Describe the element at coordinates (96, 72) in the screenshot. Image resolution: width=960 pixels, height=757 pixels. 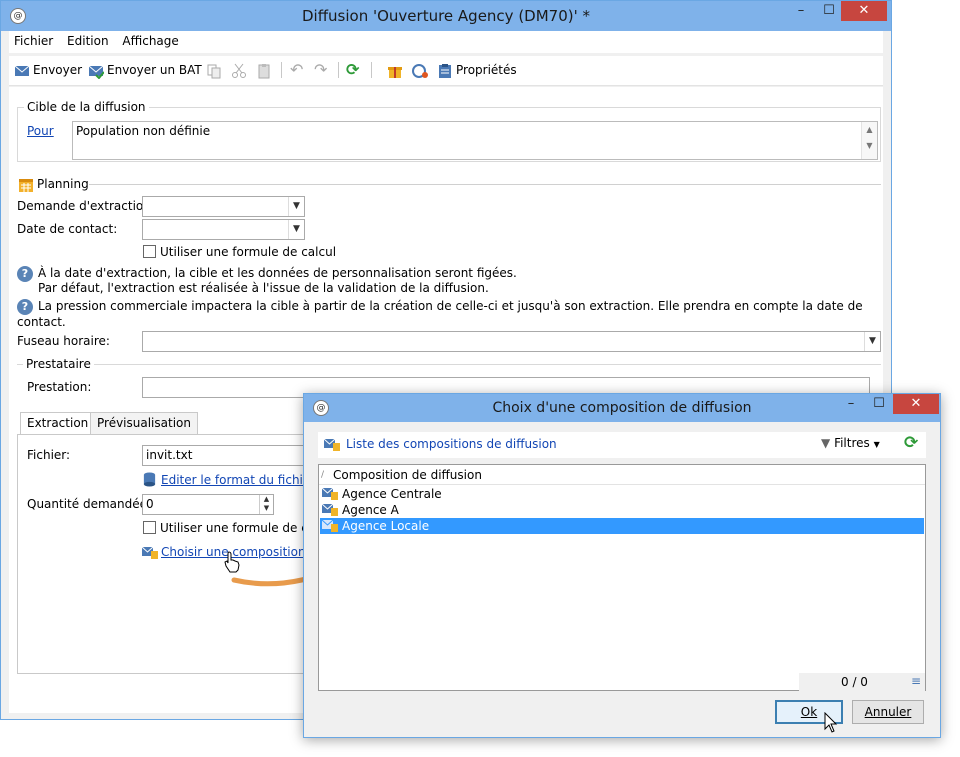
I see `envelope-check-icon` at that location.